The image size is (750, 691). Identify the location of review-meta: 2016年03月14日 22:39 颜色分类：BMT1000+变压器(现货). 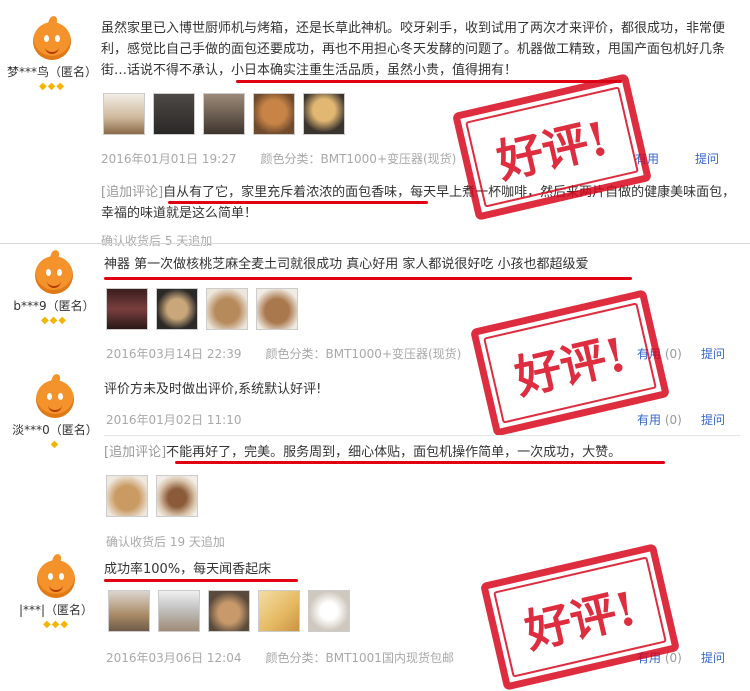
(283, 353).